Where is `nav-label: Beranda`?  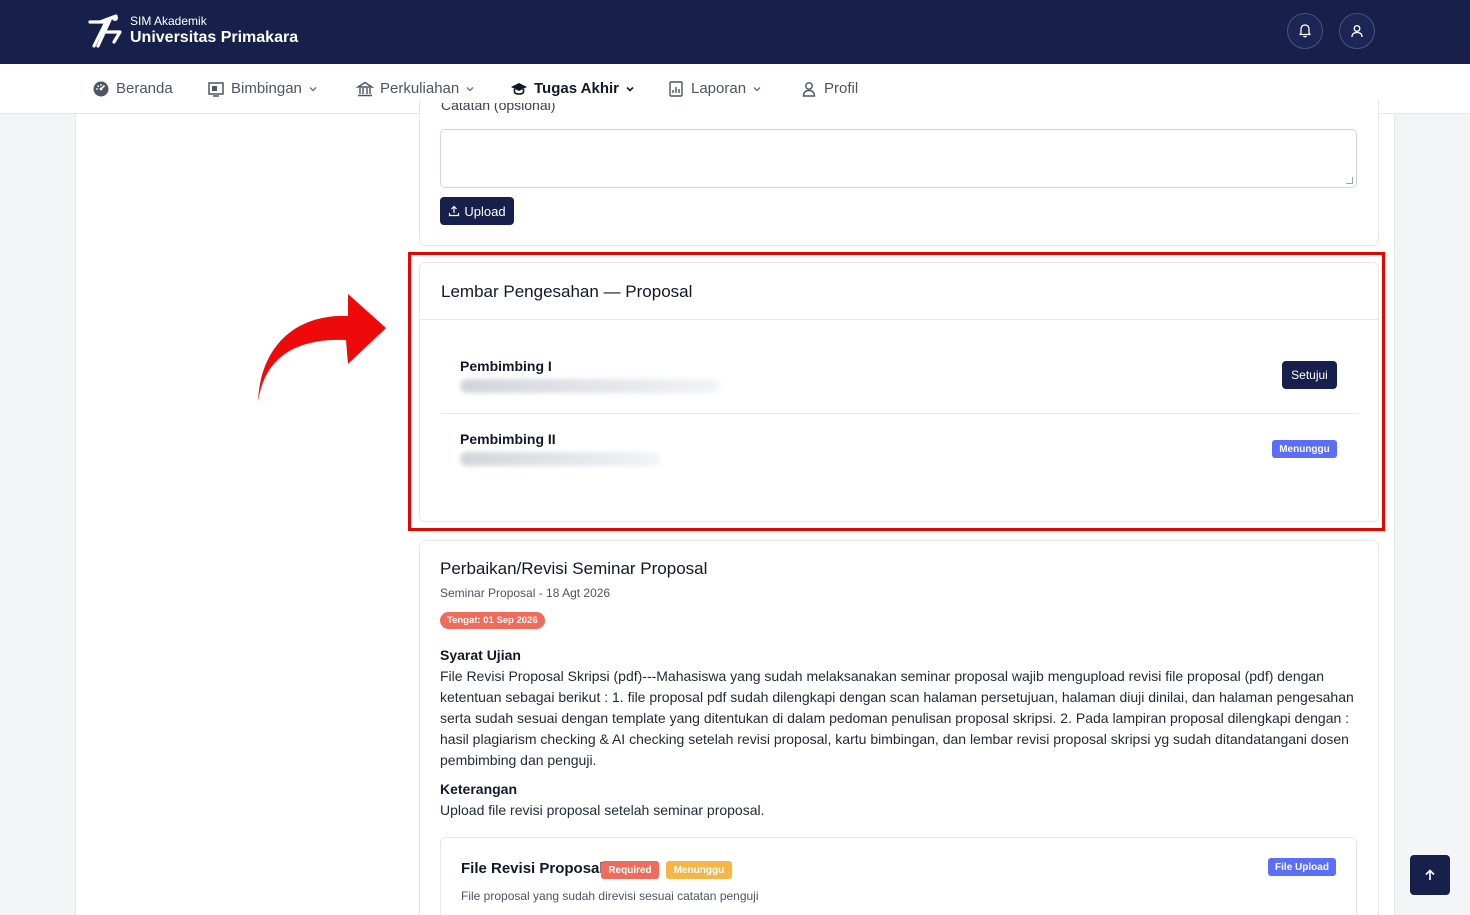 nav-label: Beranda is located at coordinates (144, 88).